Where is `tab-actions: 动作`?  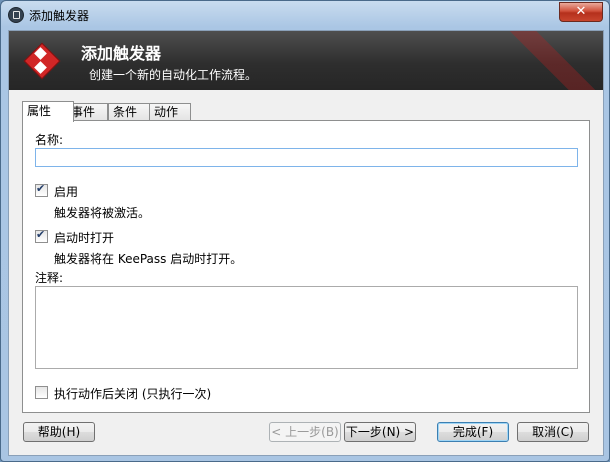
tab-actions: 动作 is located at coordinates (170, 112).